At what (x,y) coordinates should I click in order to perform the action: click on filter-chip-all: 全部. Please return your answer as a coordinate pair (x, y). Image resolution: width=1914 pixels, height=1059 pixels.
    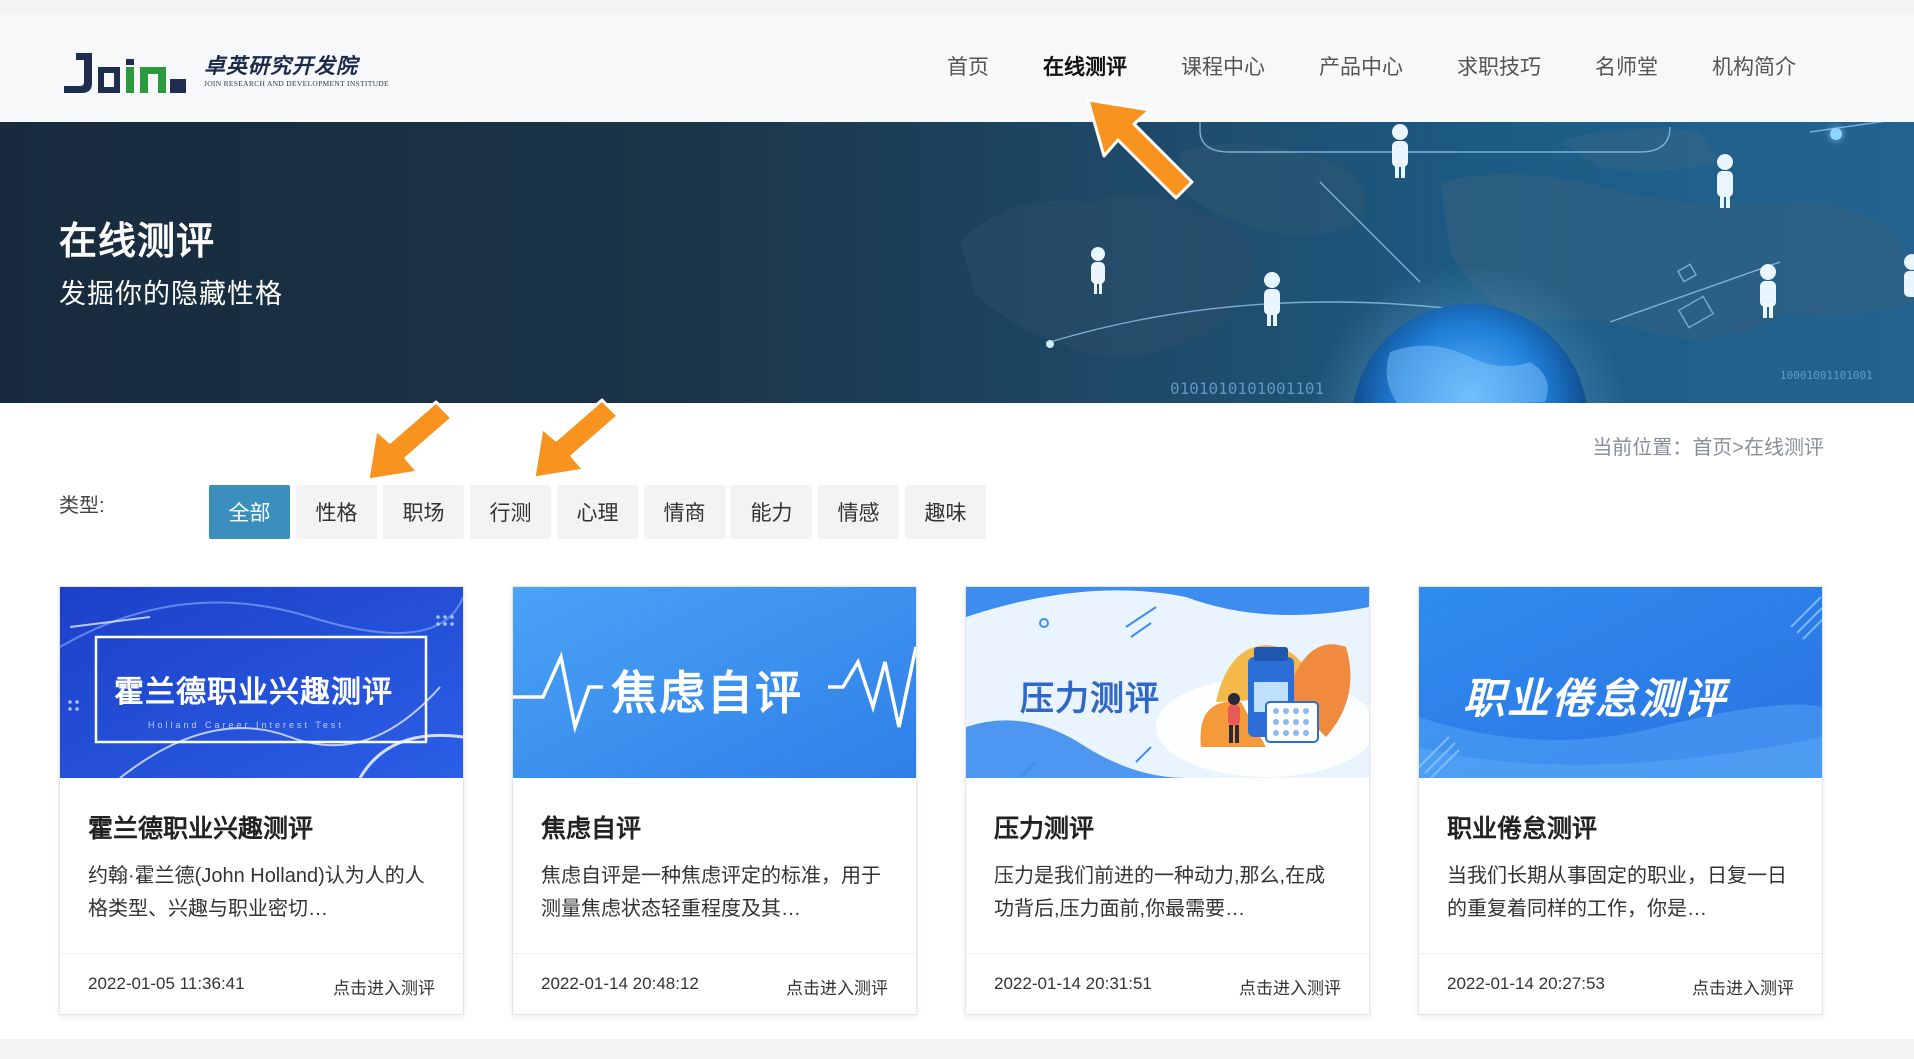
    Looking at the image, I should click on (249, 512).